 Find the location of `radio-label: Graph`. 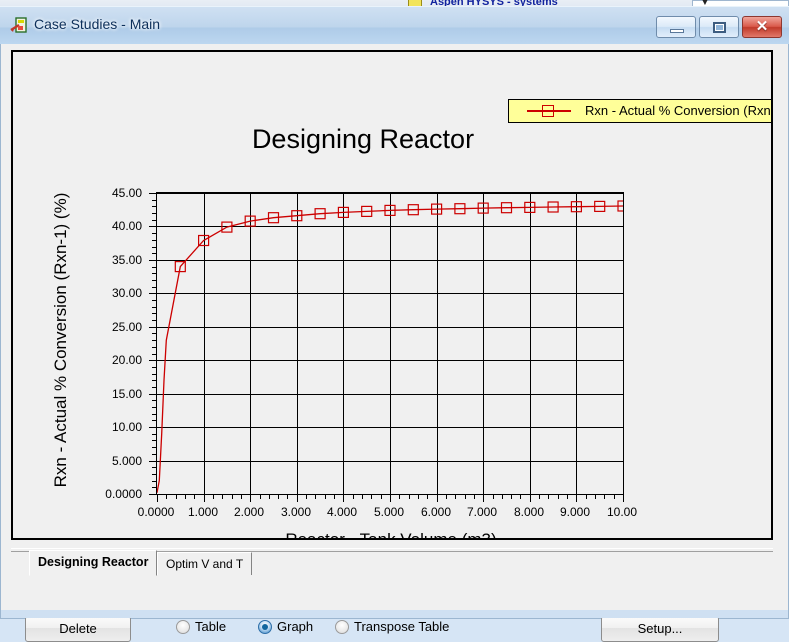

radio-label: Graph is located at coordinates (295, 626).